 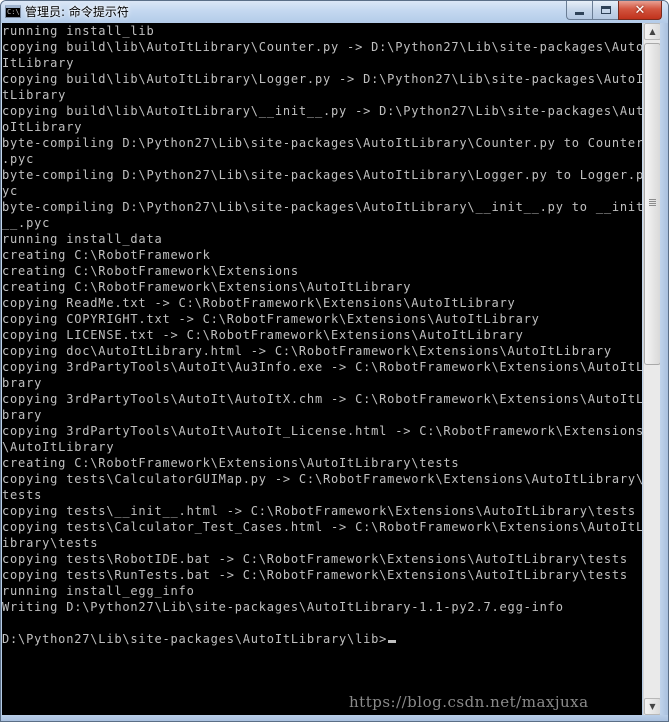 What do you see at coordinates (392, 641) in the screenshot?
I see `text-cursor` at bounding box center [392, 641].